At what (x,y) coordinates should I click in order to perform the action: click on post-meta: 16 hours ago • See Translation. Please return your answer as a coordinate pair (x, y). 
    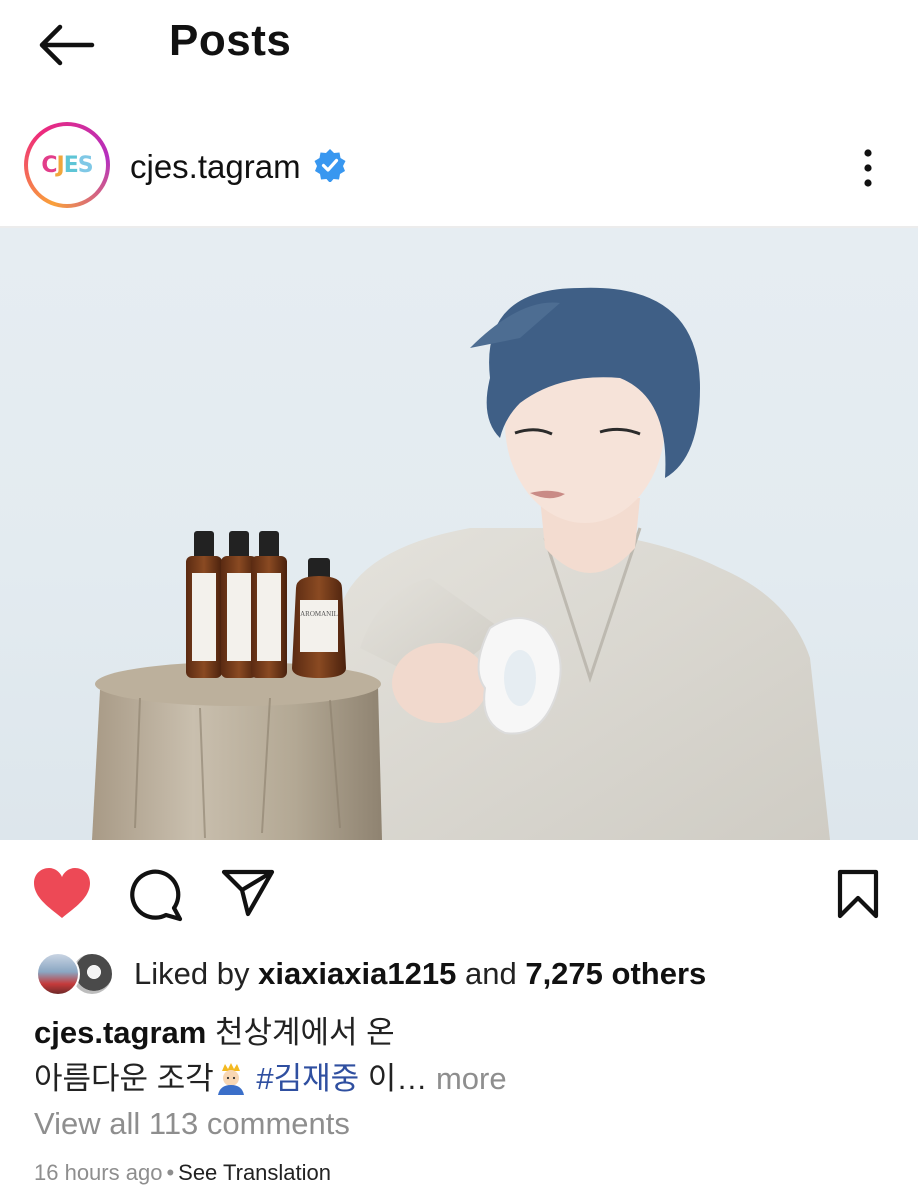
    Looking at the image, I should click on (182, 1173).